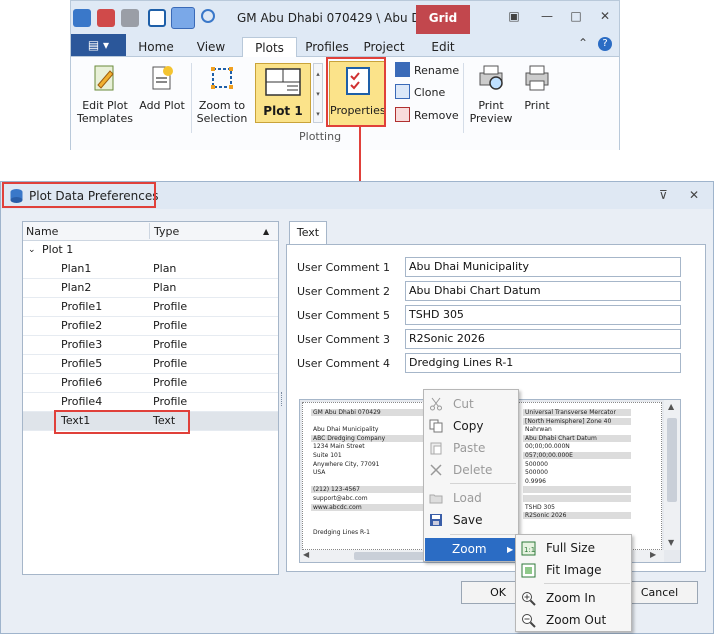 The width and height of the screenshot is (714, 634). Describe the element at coordinates (183, 18) in the screenshot. I see `gears-icon` at that location.